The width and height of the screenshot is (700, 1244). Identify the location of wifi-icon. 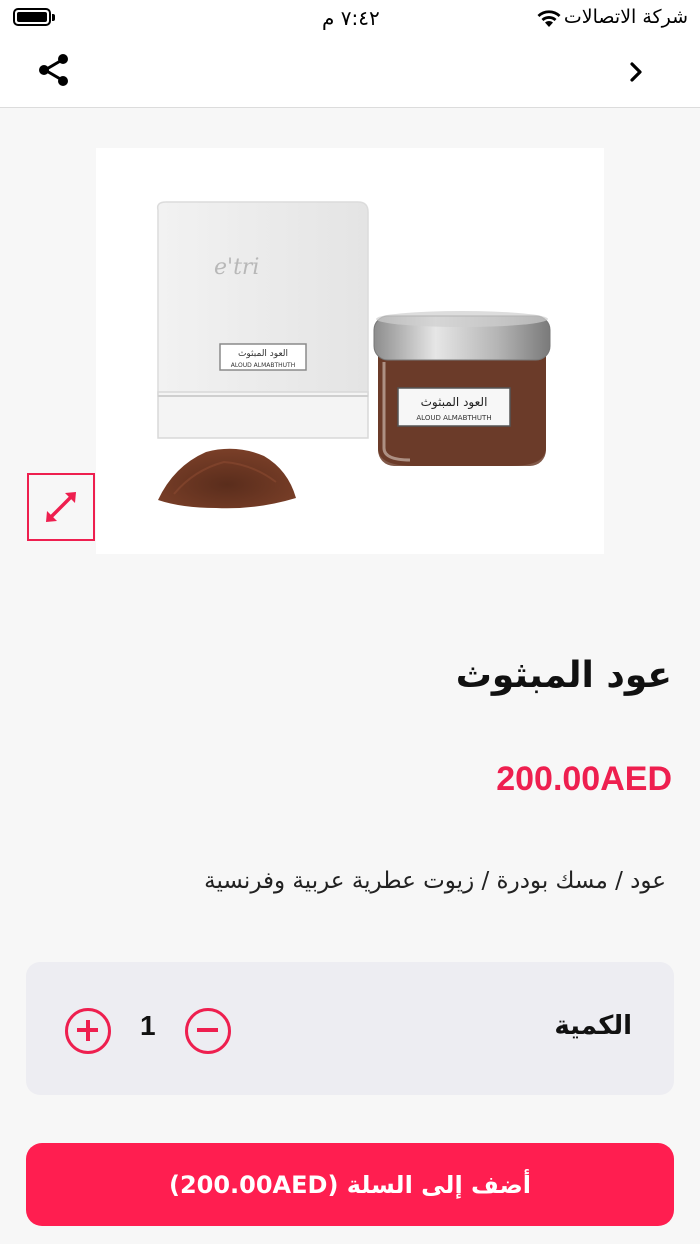
(549, 18).